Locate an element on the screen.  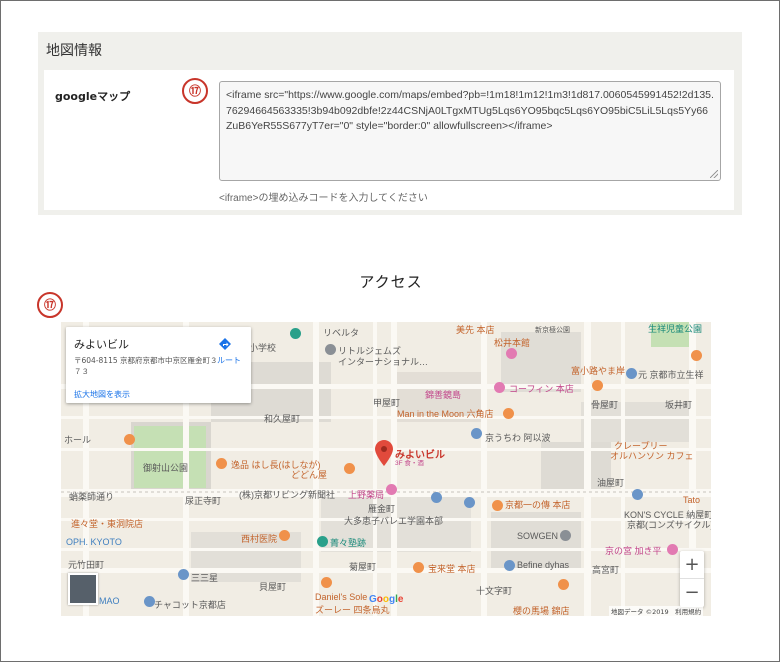
map-label-nishikinozen: 錦善鏡島 is located at coordinates (443, 395).